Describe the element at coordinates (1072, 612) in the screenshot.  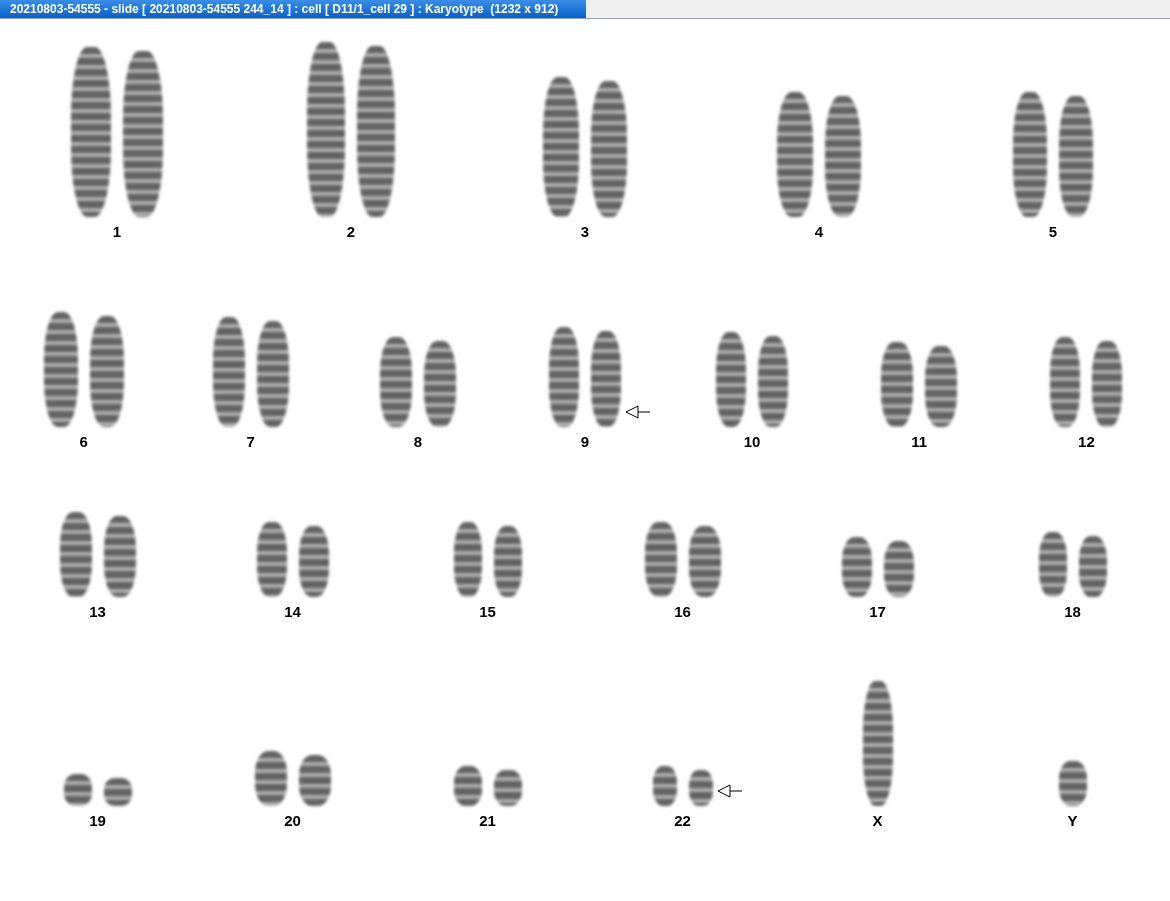
I see `chromosome-label: 18` at that location.